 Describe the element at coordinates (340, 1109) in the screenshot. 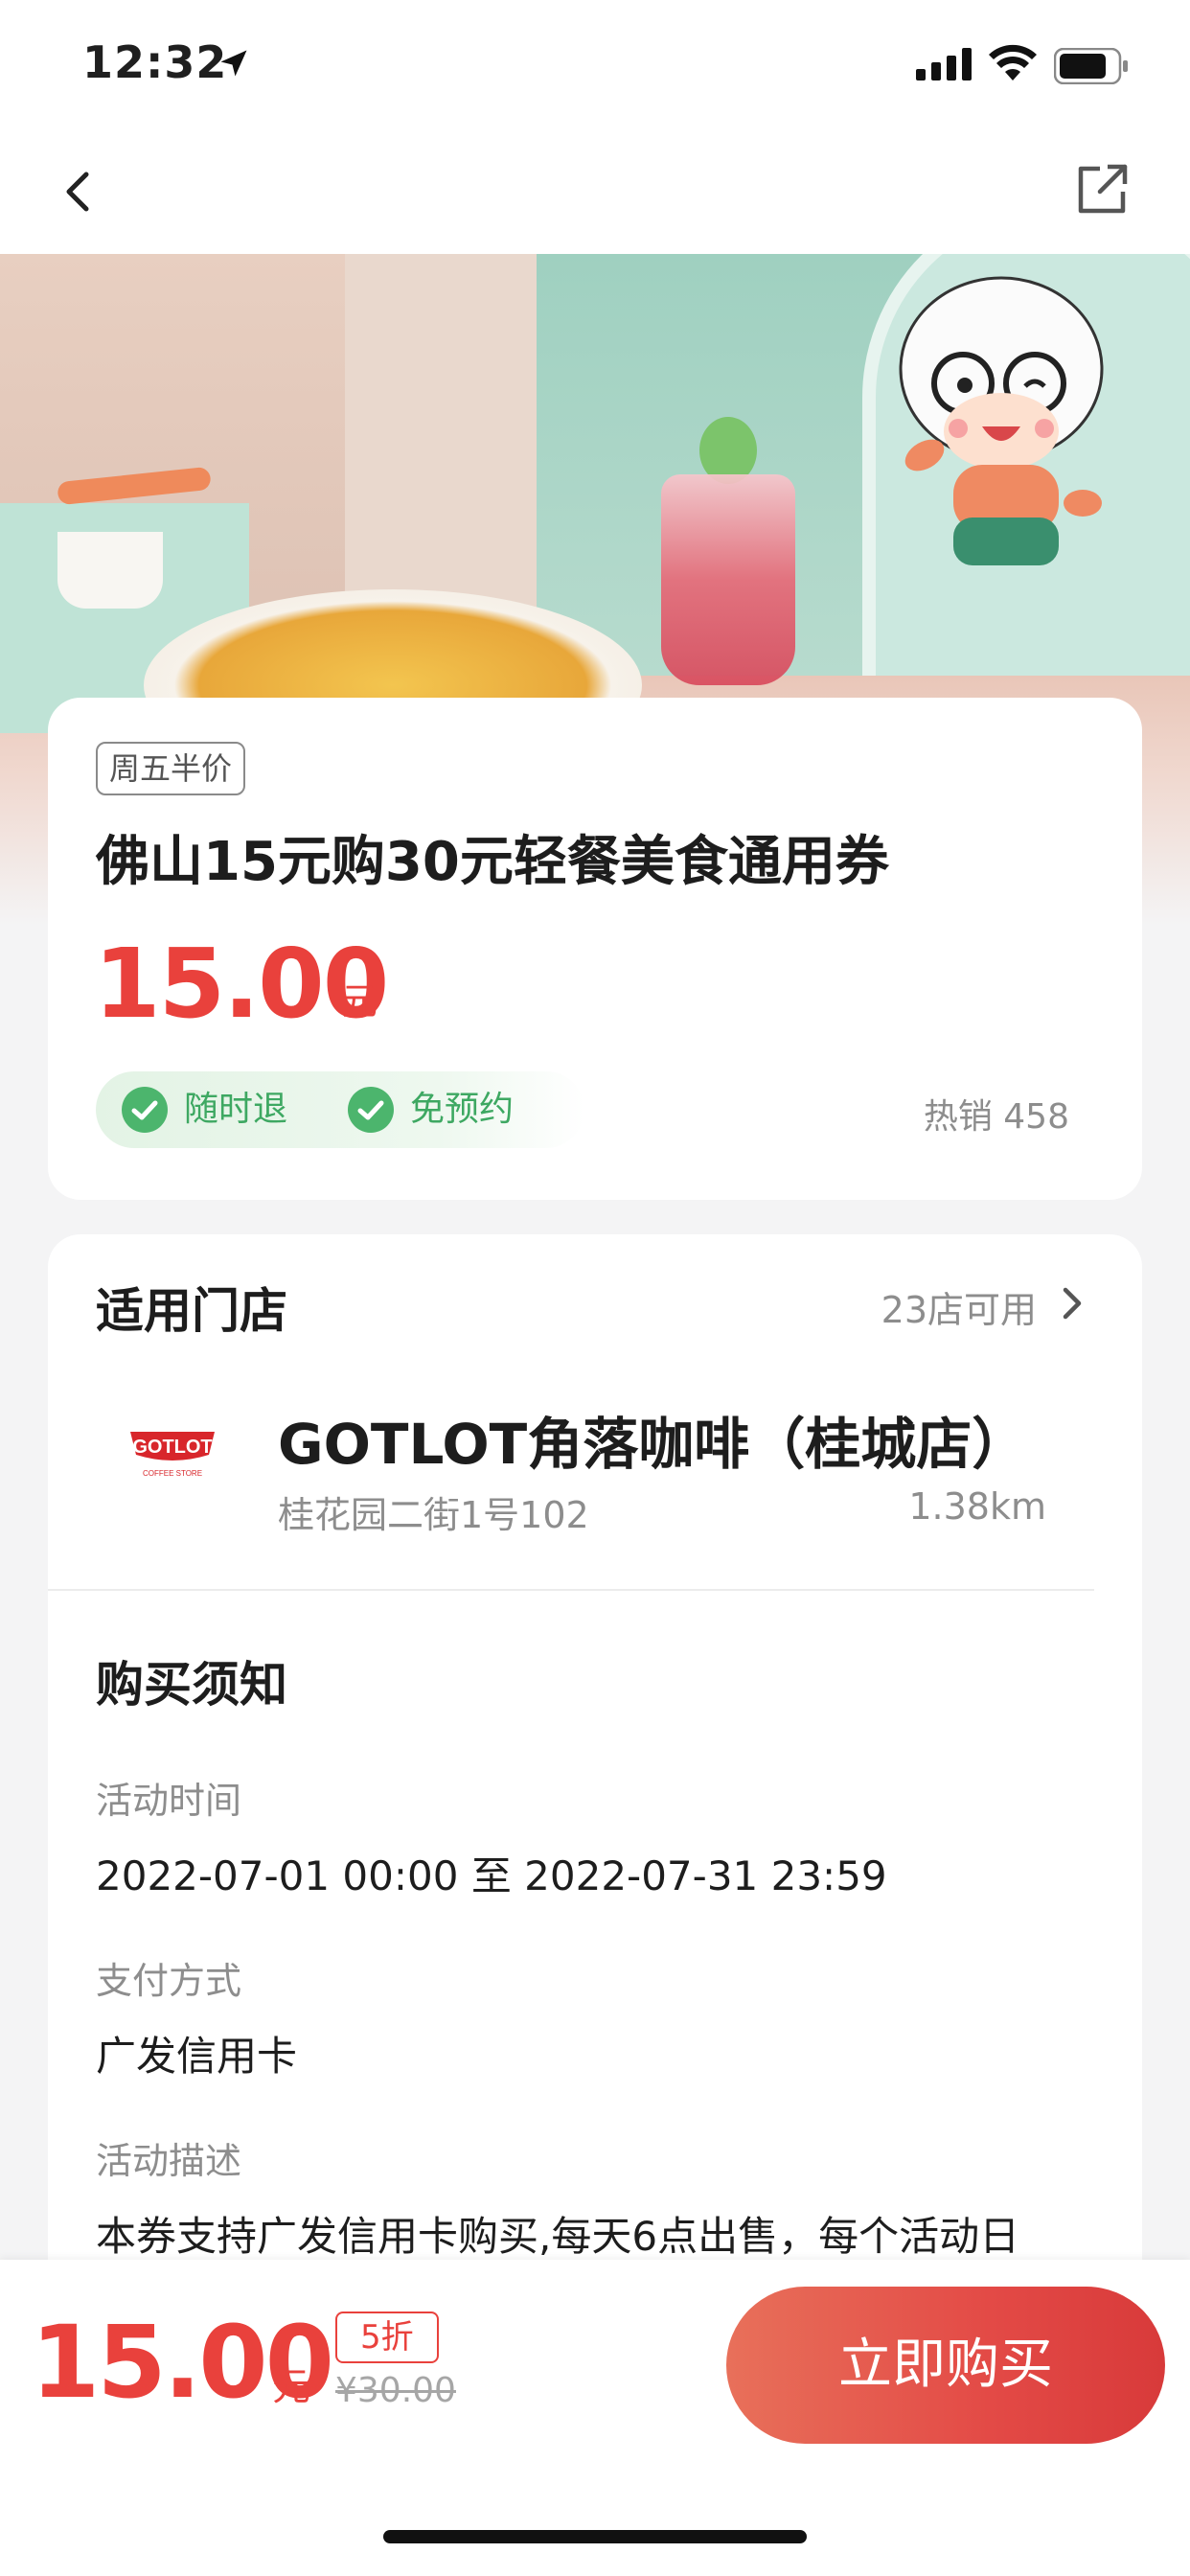

I see `perks-pill: 随时退 免预约` at that location.